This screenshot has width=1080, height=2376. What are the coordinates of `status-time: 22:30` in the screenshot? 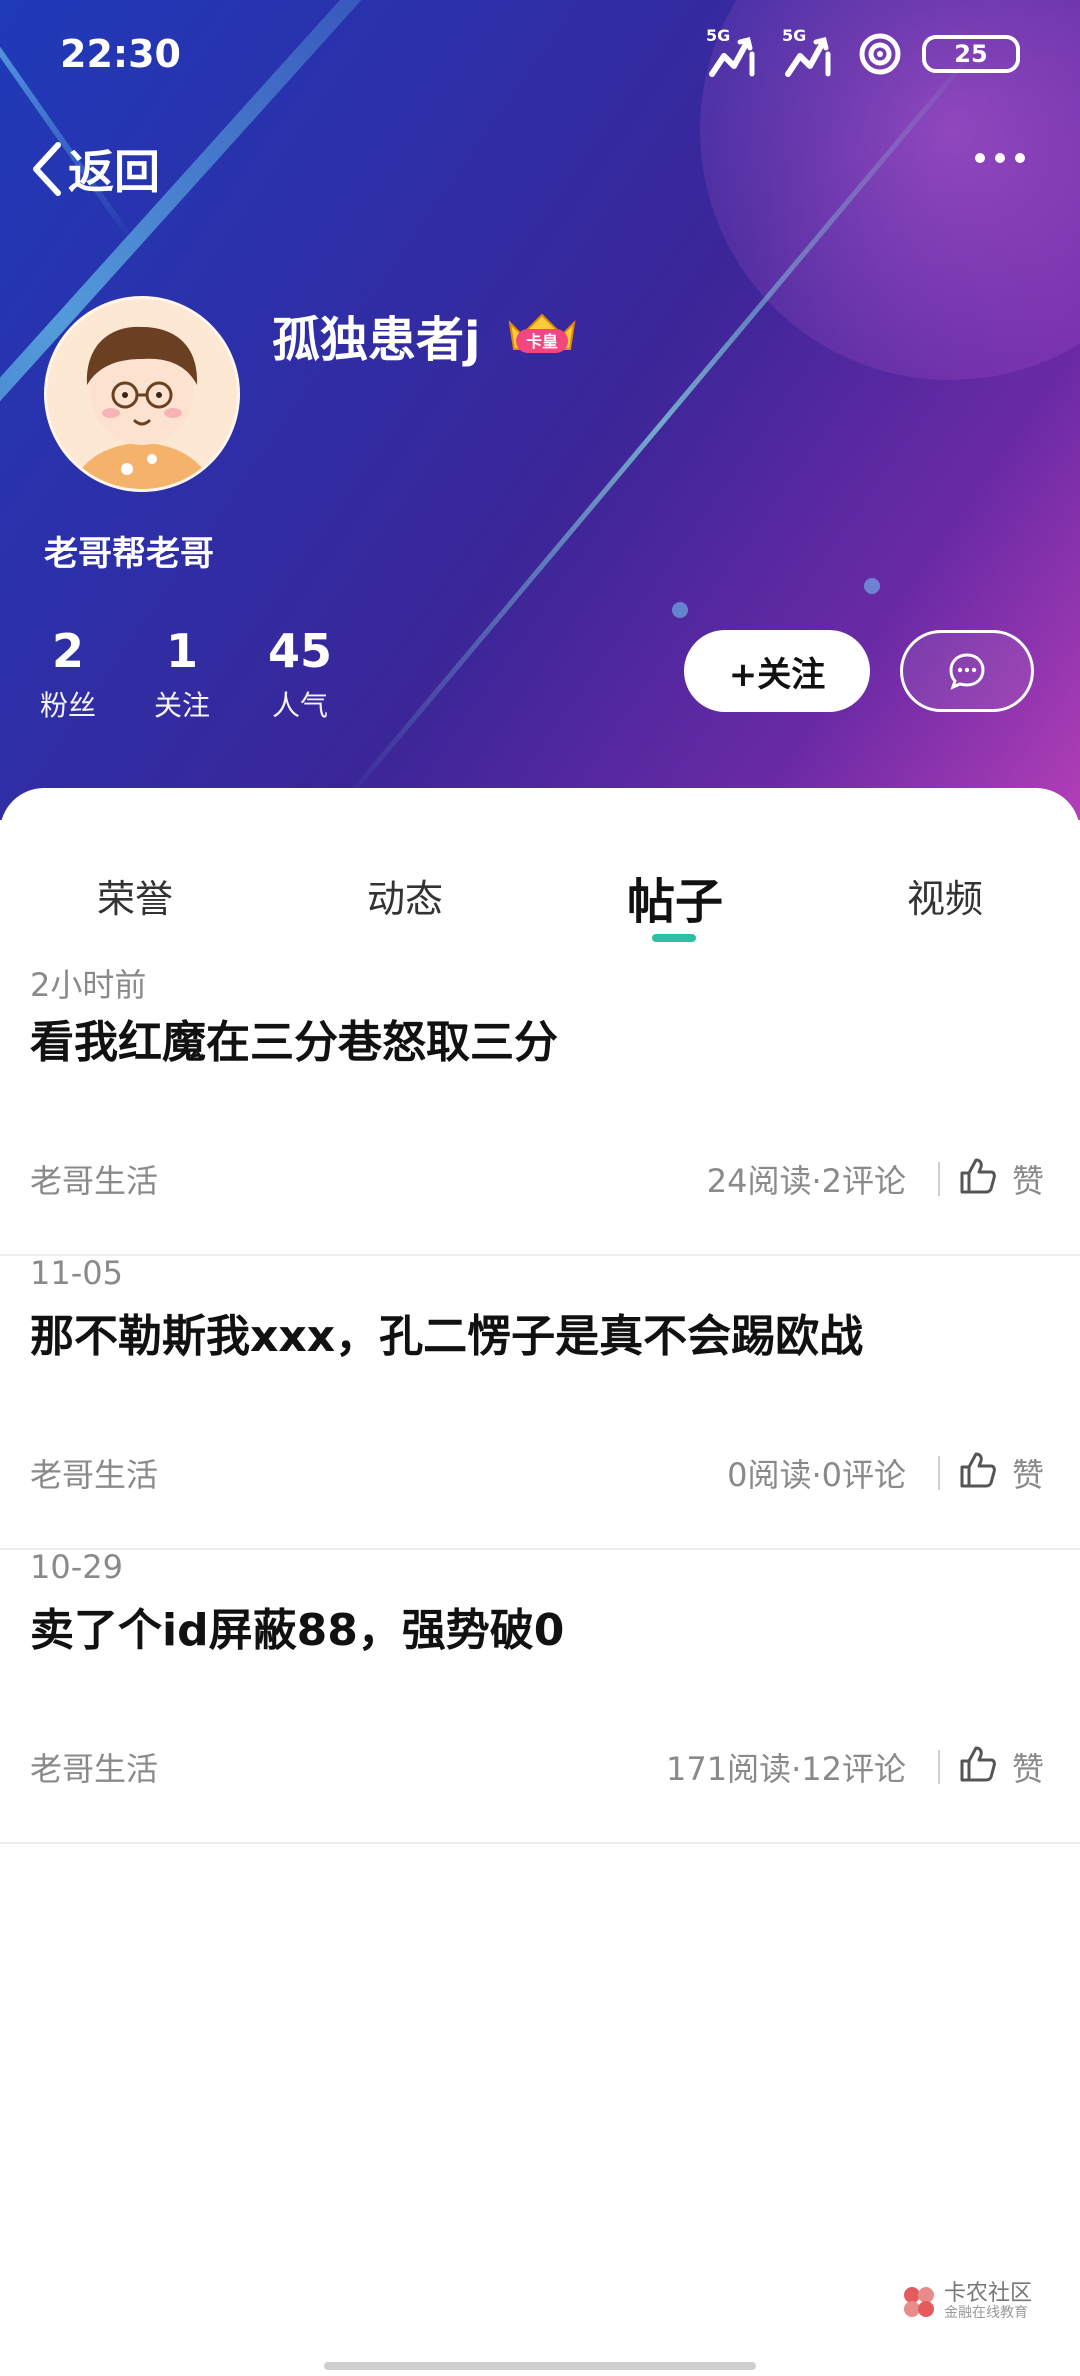 It's located at (120, 54).